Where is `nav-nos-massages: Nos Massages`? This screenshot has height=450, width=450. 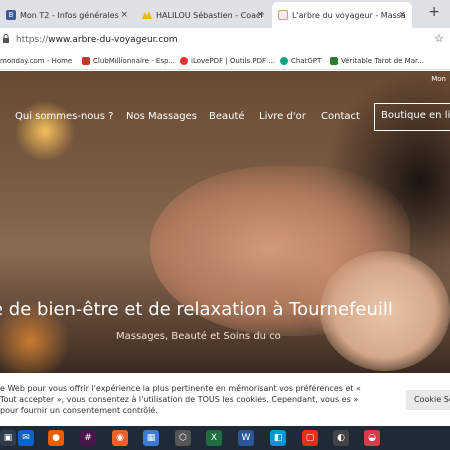 nav-nos-massages: Nos Massages is located at coordinates (161, 116).